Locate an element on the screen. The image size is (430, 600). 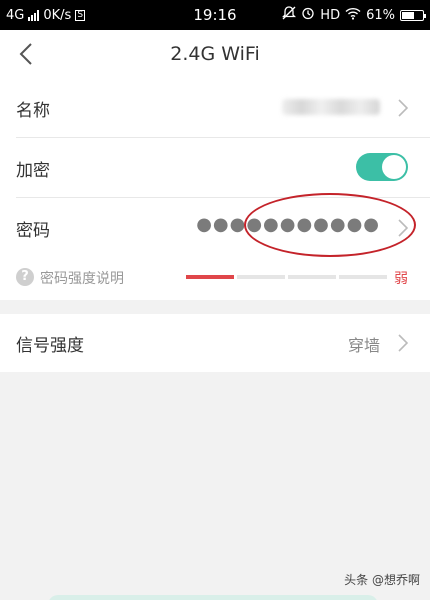
app-header: 2.4G WiFi is located at coordinates (215, 54).